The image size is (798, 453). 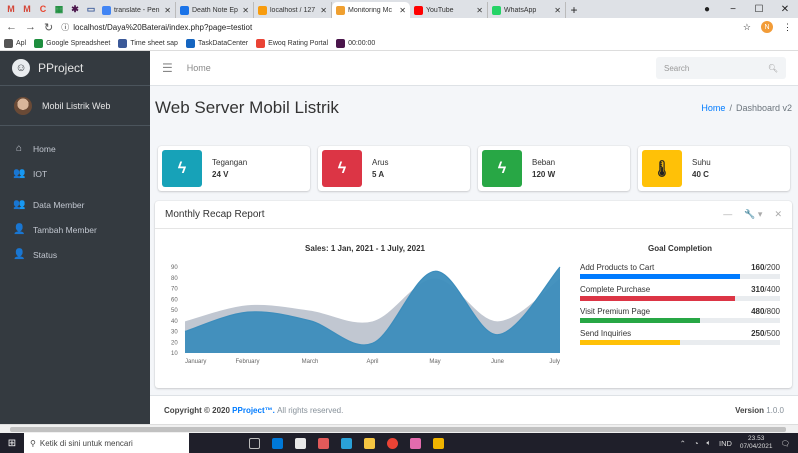 I want to click on sidebar-item-iot: 👥 IOT, so click(x=75, y=173).